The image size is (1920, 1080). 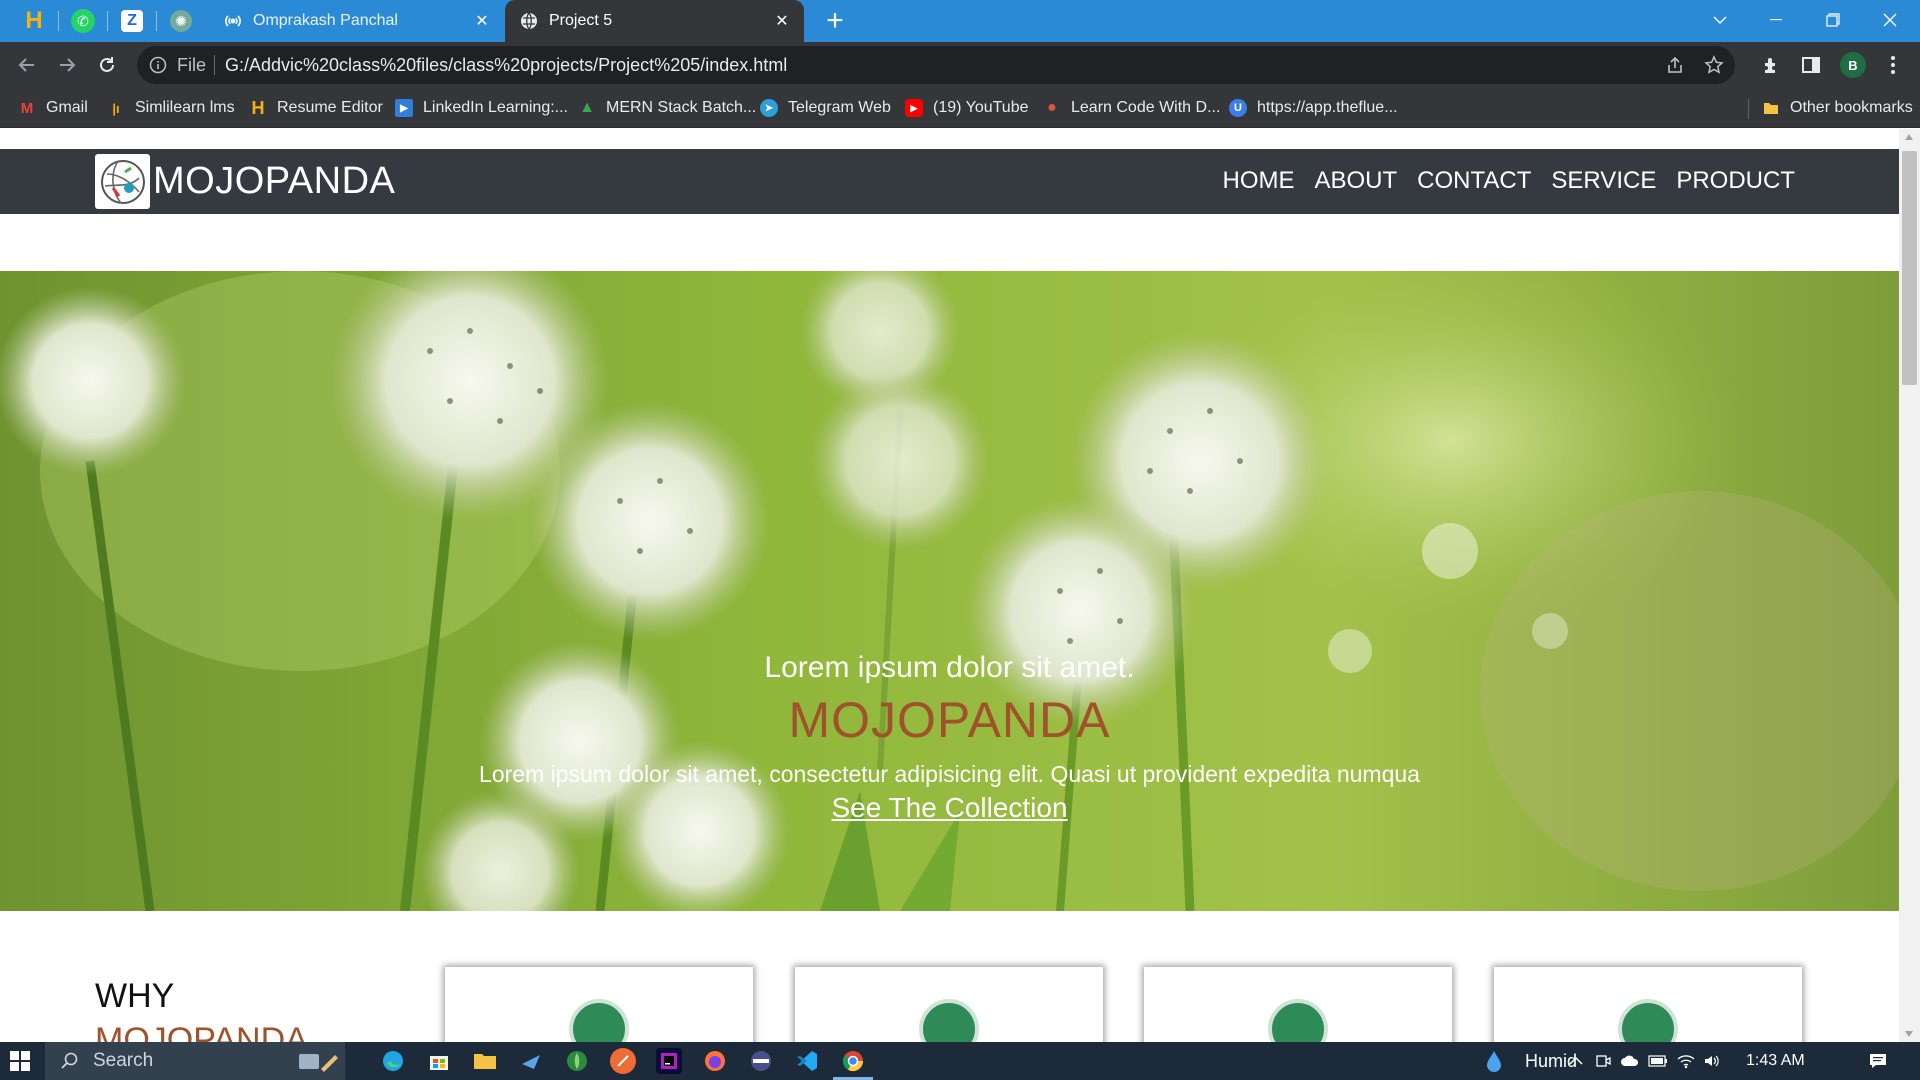 I want to click on nav-about: ABOUT, so click(x=1355, y=181).